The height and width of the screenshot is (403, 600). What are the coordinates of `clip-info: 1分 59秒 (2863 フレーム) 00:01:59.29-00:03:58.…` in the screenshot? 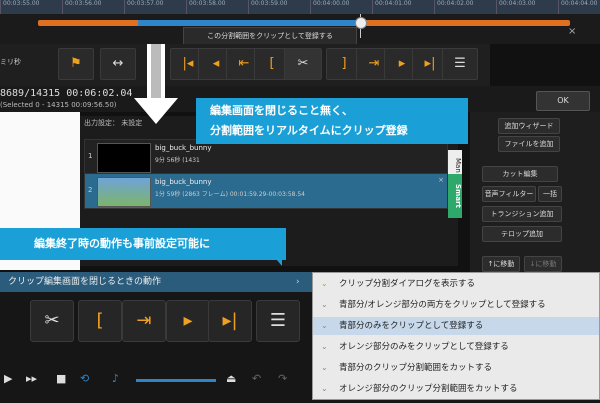 It's located at (230, 194).